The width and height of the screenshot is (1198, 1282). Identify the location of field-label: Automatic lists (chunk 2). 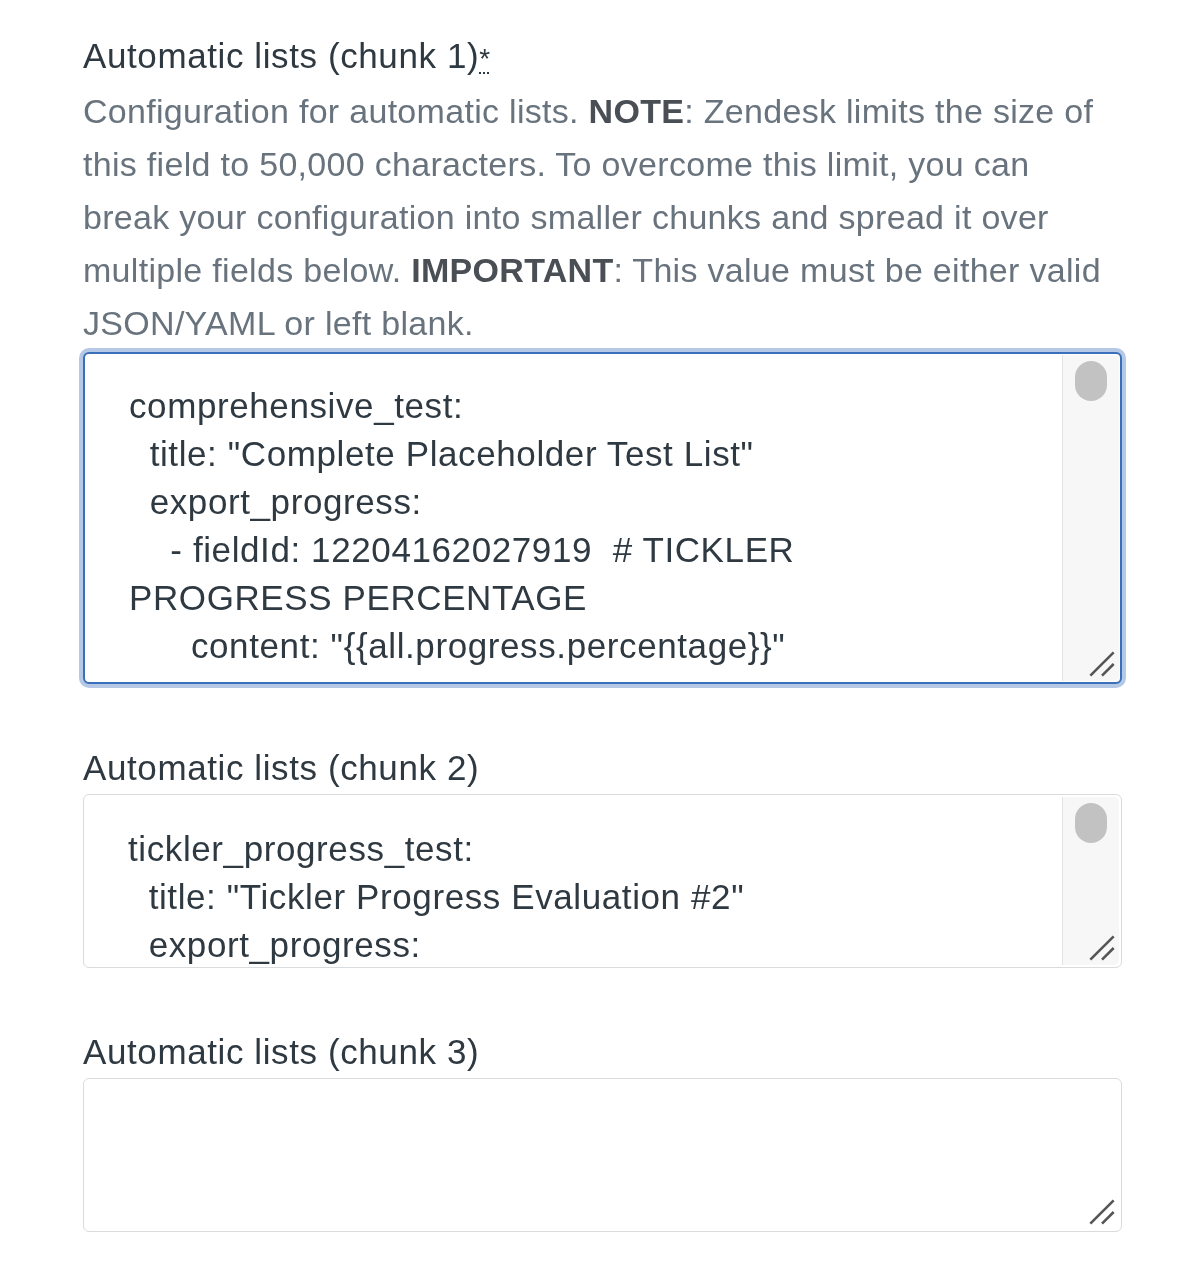
(281, 768).